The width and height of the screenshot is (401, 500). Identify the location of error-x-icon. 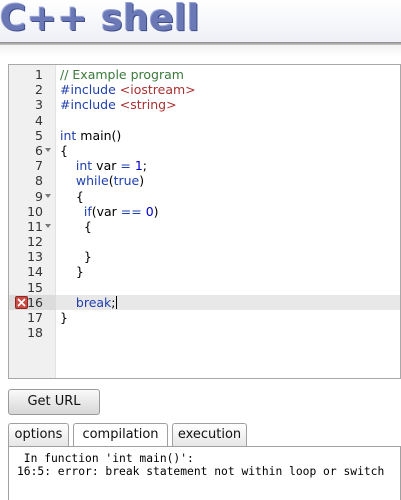
(21, 302).